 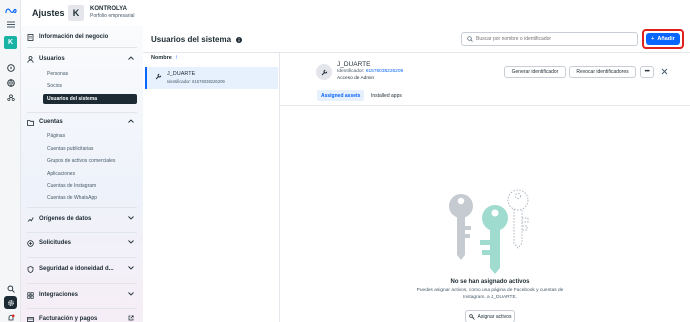 I want to click on portfolio-avatar: K, so click(x=76, y=13).